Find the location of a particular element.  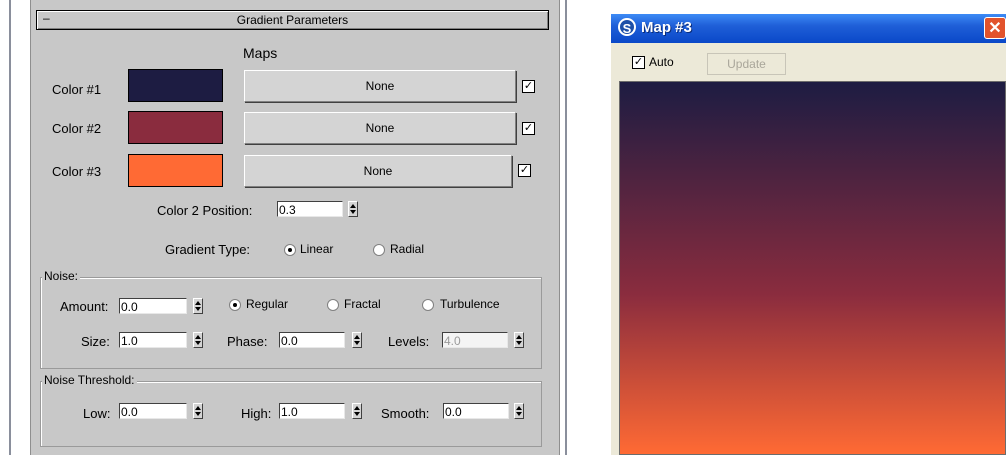

noise-levels-label: Levels: is located at coordinates (409, 341).